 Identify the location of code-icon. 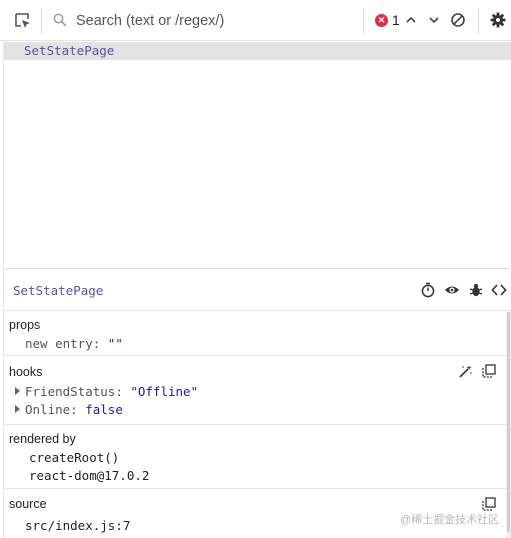
(499, 290).